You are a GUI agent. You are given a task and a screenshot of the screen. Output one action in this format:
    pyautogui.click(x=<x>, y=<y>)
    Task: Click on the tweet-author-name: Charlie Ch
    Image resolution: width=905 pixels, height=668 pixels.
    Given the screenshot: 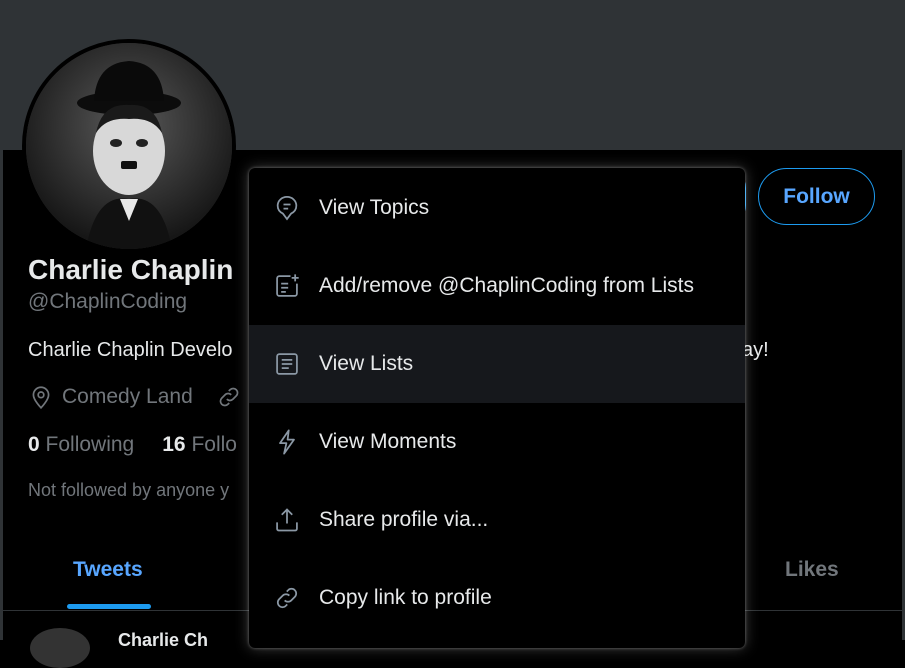 What is the action you would take?
    pyautogui.click(x=163, y=640)
    